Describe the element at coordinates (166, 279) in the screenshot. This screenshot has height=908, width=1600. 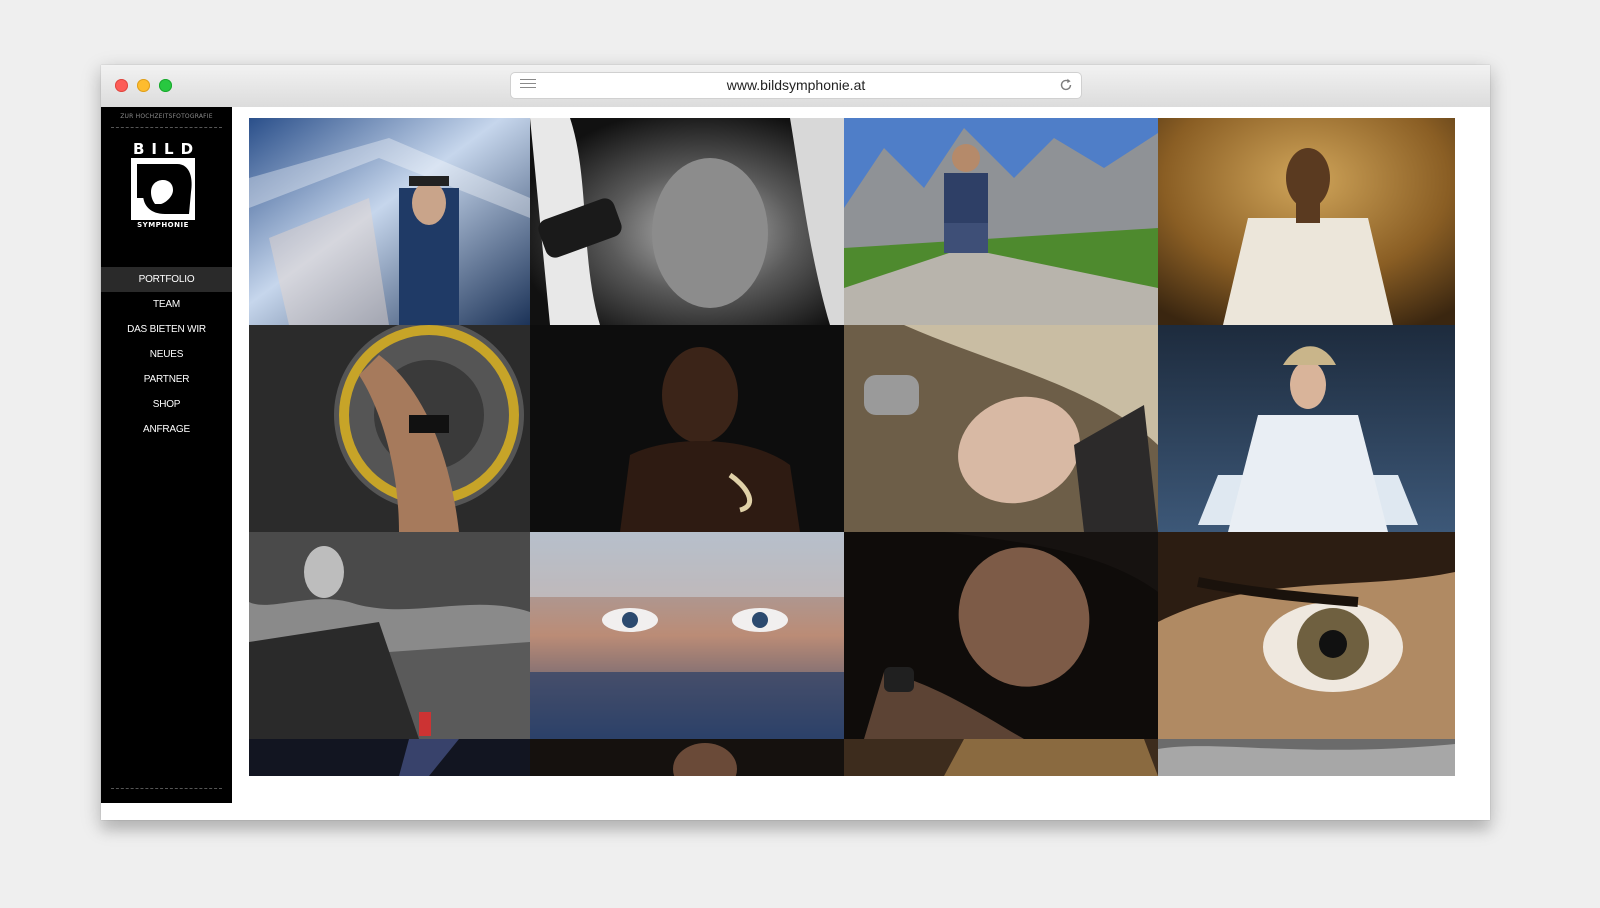
I see `nav-item-portfolio: PORTFOLIO` at that location.